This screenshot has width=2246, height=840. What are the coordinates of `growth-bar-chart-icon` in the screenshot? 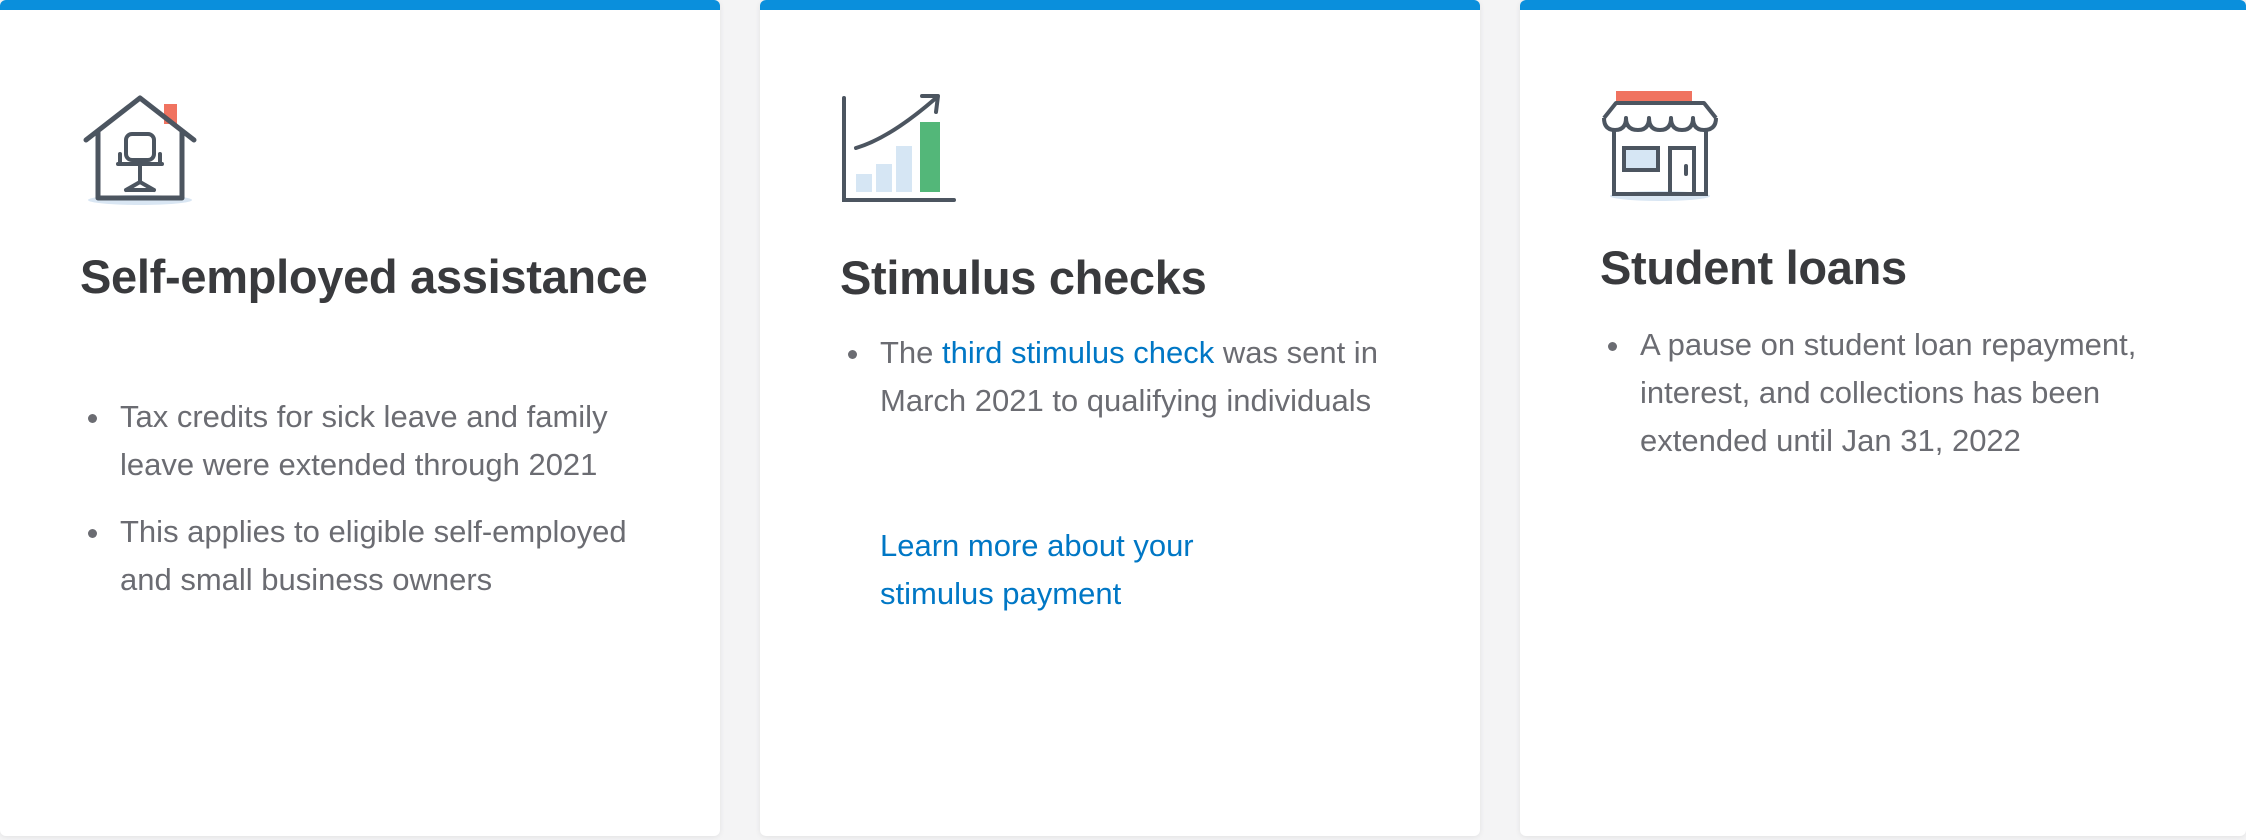 It's located at (899, 148).